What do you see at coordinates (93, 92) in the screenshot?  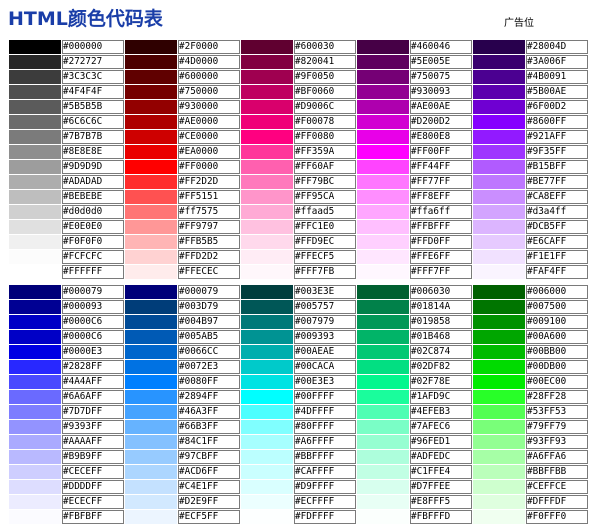 I see `color-hex-code: #4F4F4F` at bounding box center [93, 92].